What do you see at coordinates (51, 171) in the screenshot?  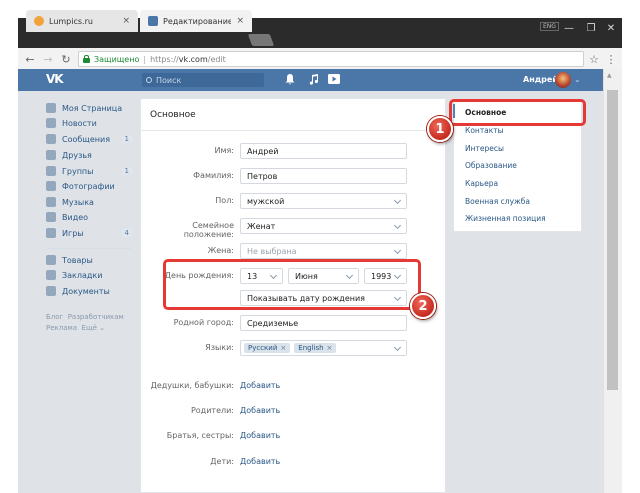 I see `groups-icon` at bounding box center [51, 171].